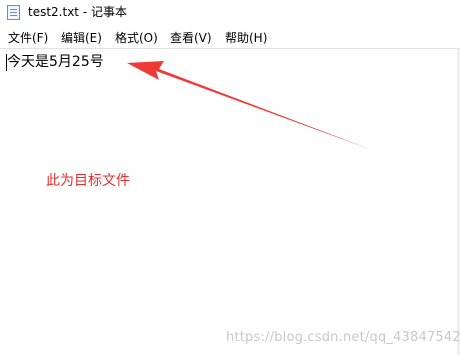  What do you see at coordinates (88, 181) in the screenshot?
I see `annotation-label: 此为目标文件` at bounding box center [88, 181].